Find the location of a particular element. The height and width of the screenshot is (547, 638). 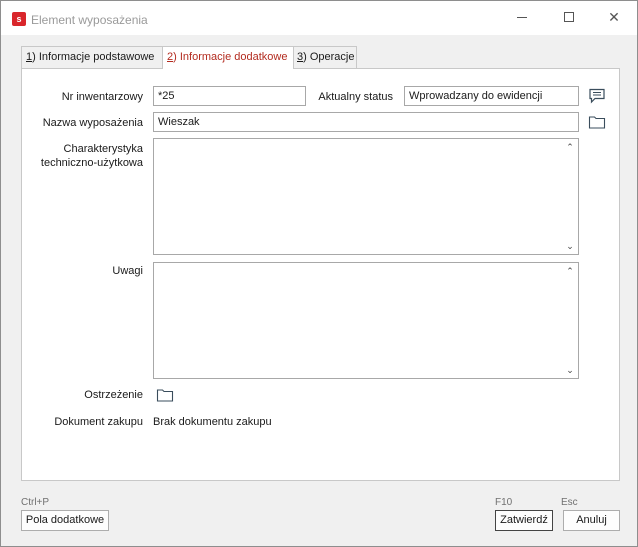

nr-inwentarzowy-label: Nr inwentarzowy is located at coordinates (102, 97).